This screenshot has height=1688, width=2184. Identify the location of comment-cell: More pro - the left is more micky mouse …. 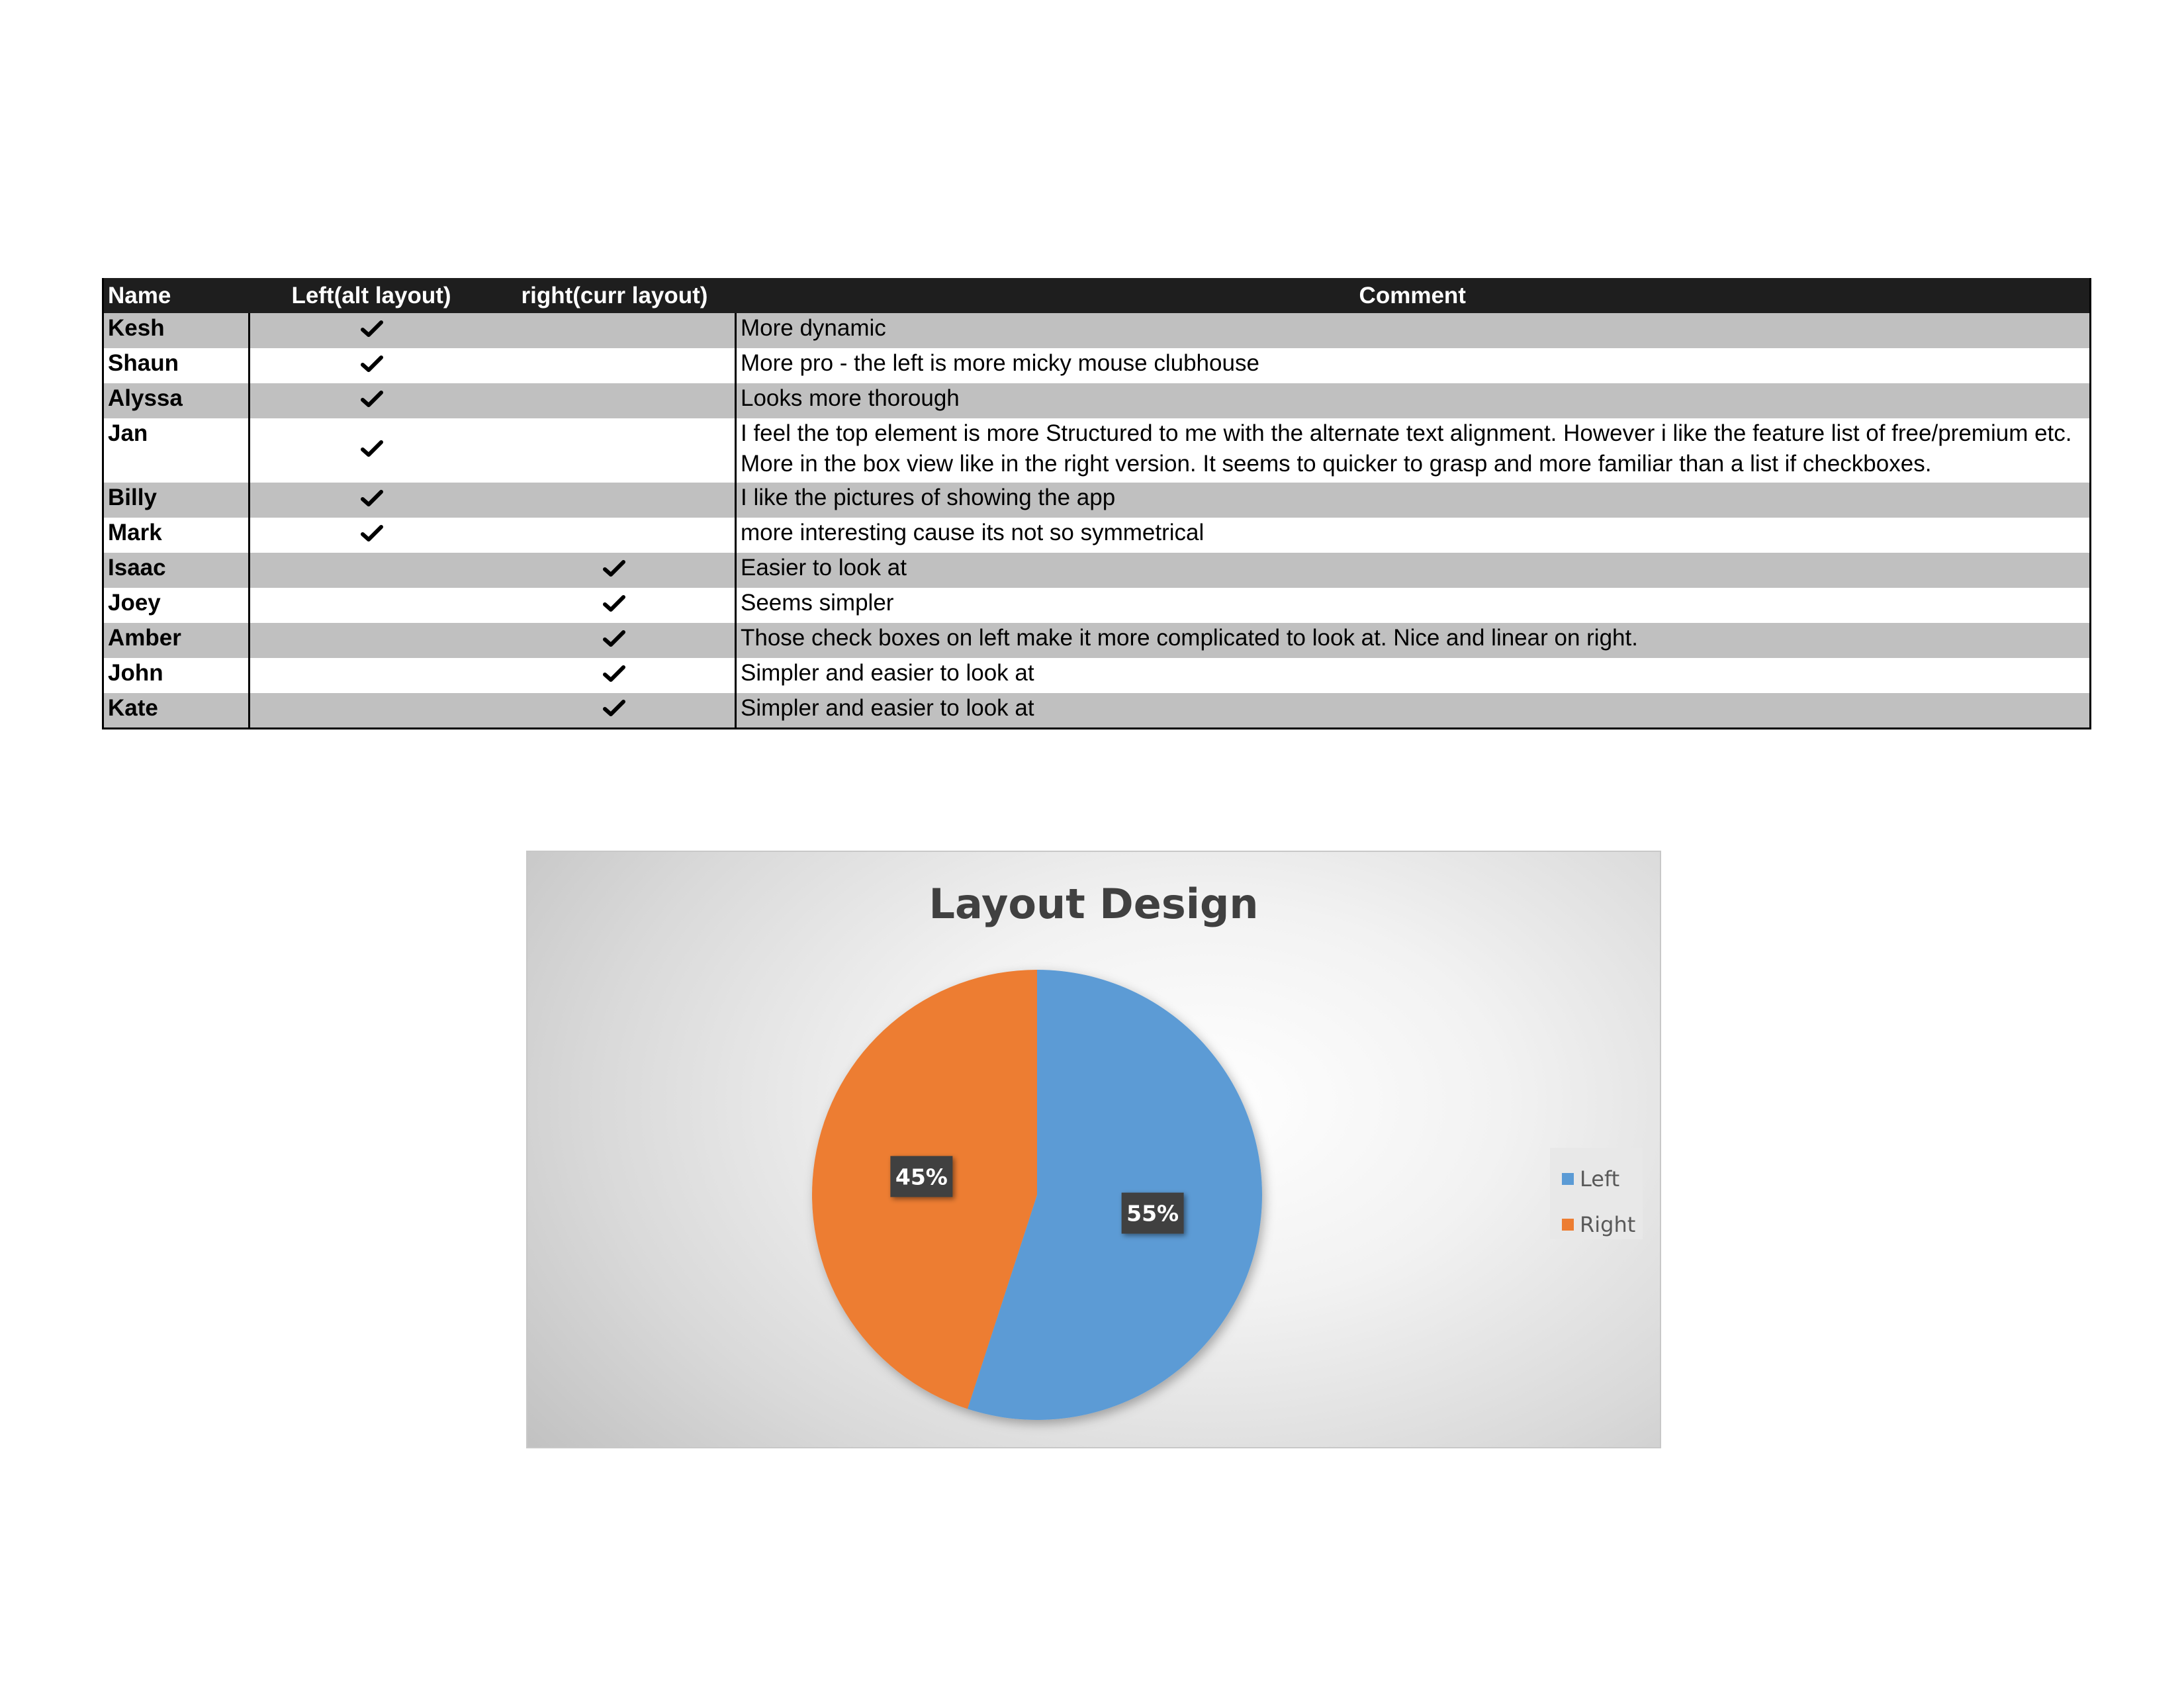
(1000, 363).